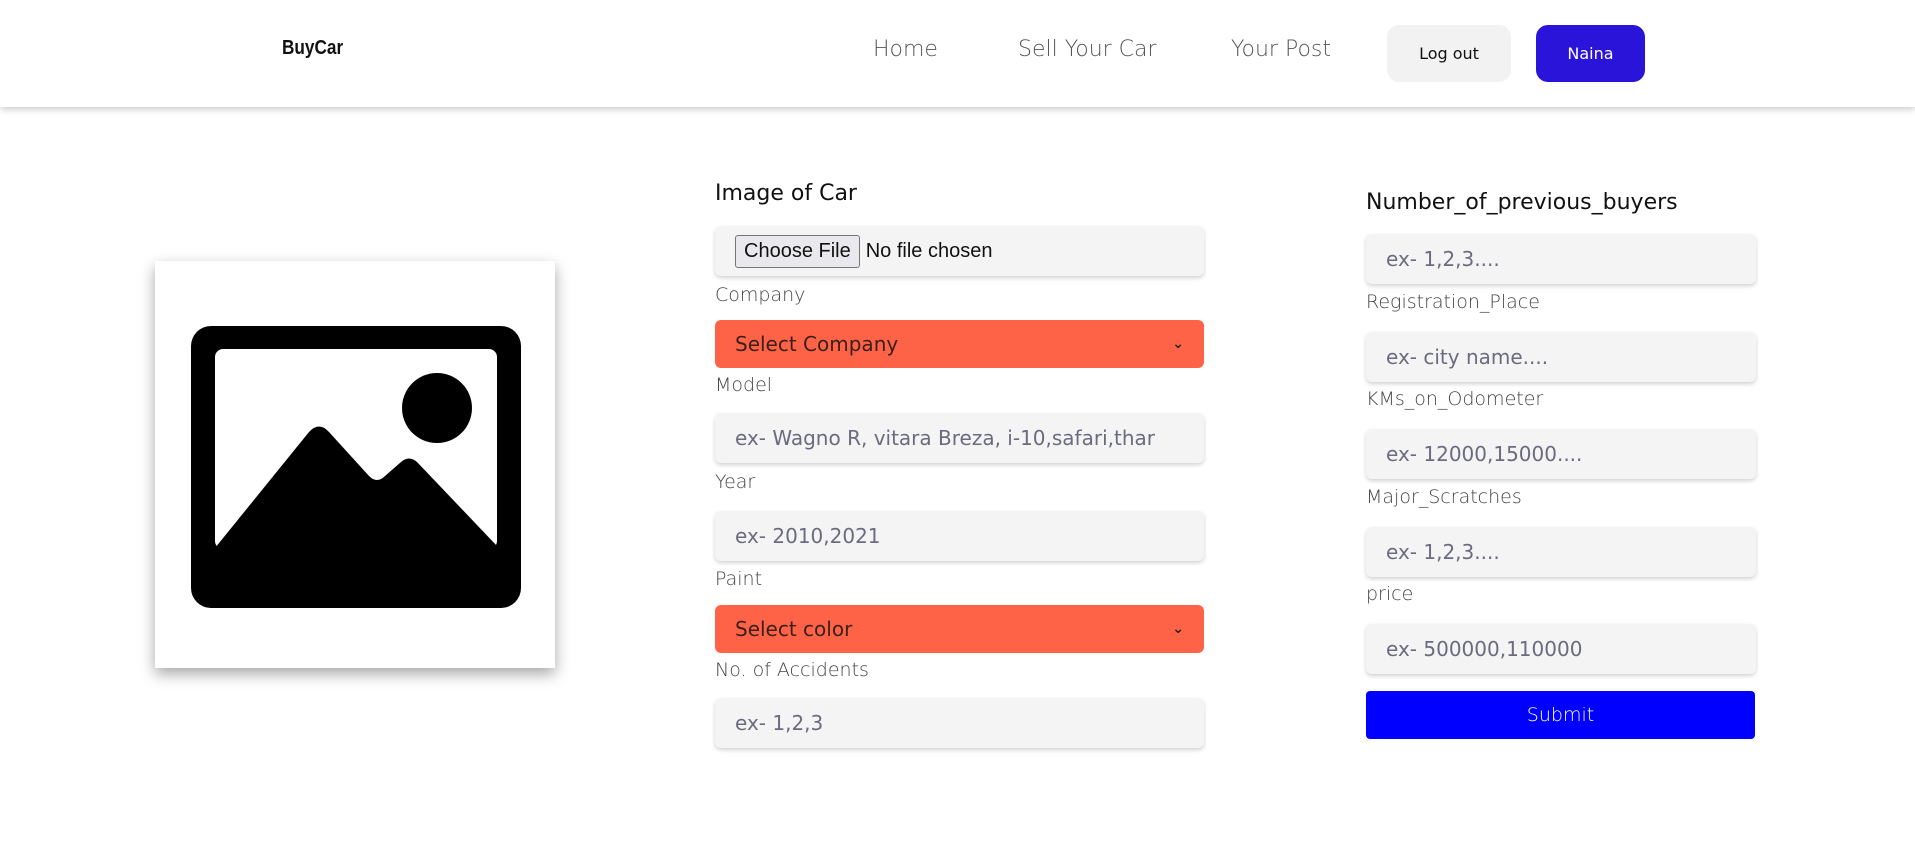  What do you see at coordinates (817, 344) in the screenshot?
I see `company-select-value: Select Company` at bounding box center [817, 344].